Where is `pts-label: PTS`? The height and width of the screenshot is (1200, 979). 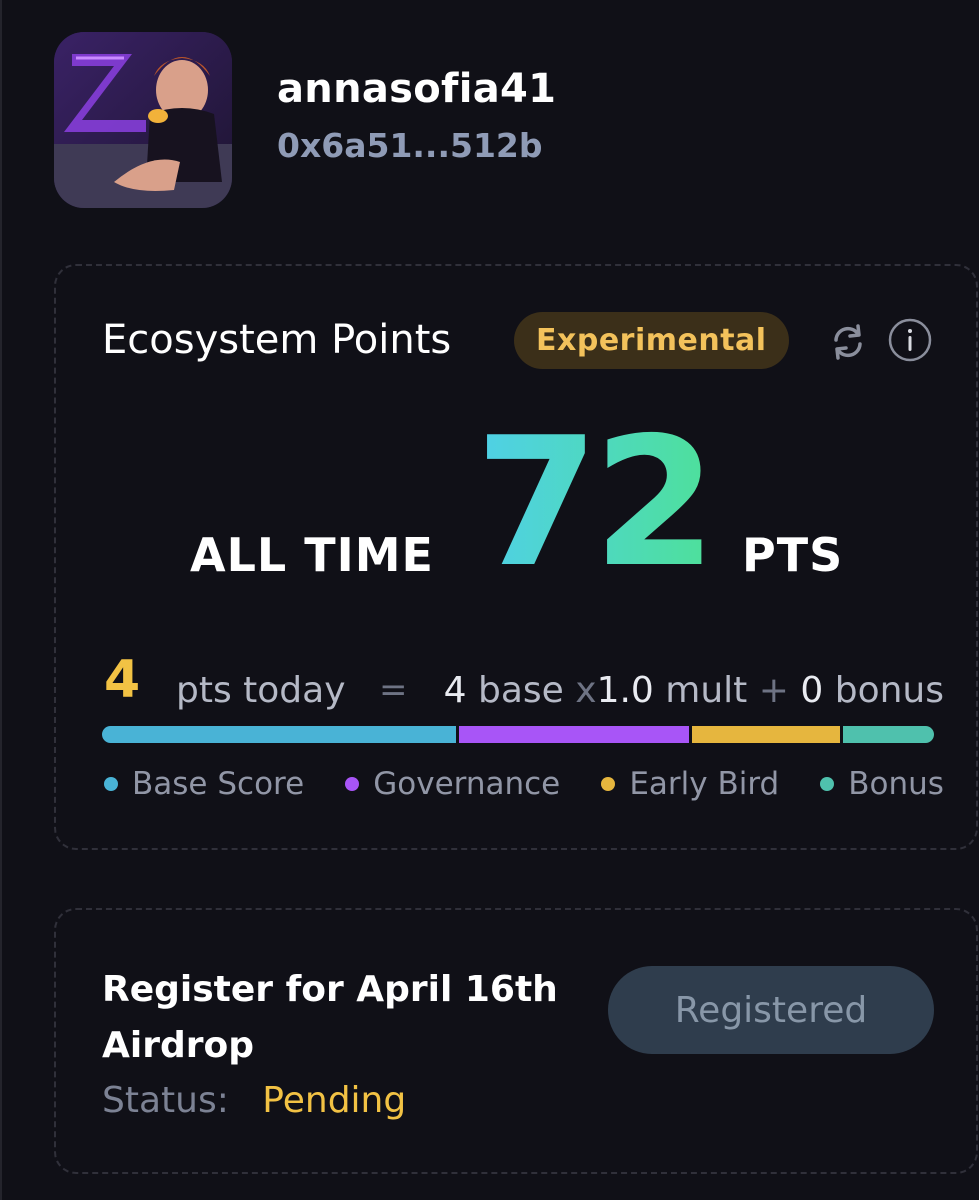
pts-label: PTS is located at coordinates (793, 555).